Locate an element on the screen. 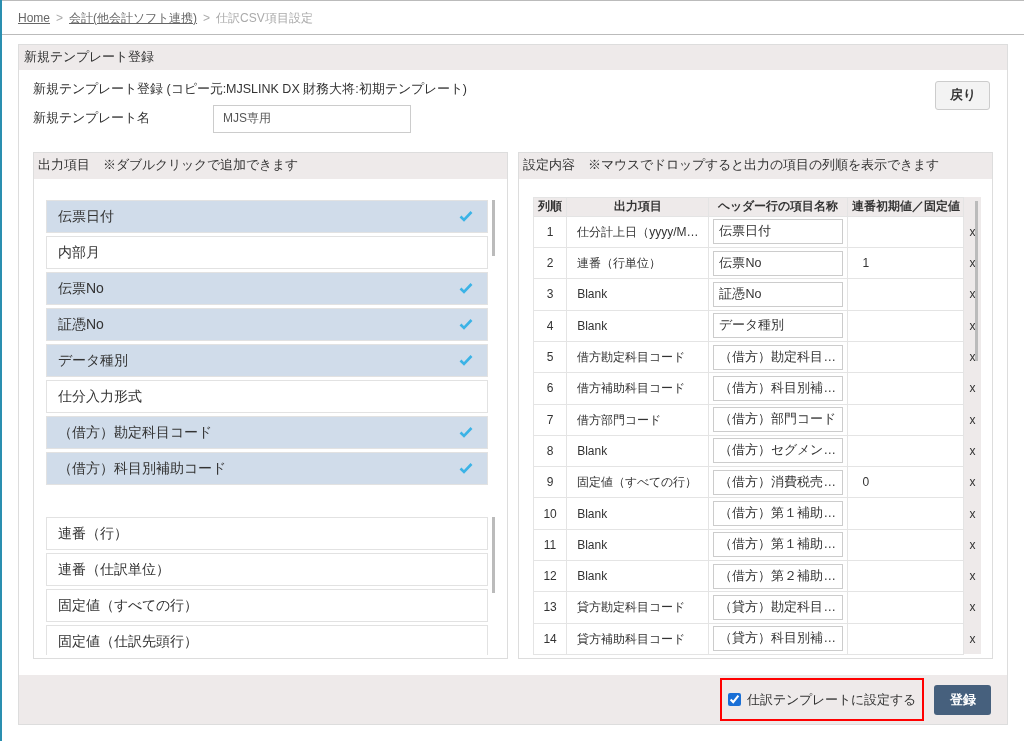 Image resolution: width=1024 pixels, height=741 pixels. output-item: 伝票日付 is located at coordinates (267, 216).